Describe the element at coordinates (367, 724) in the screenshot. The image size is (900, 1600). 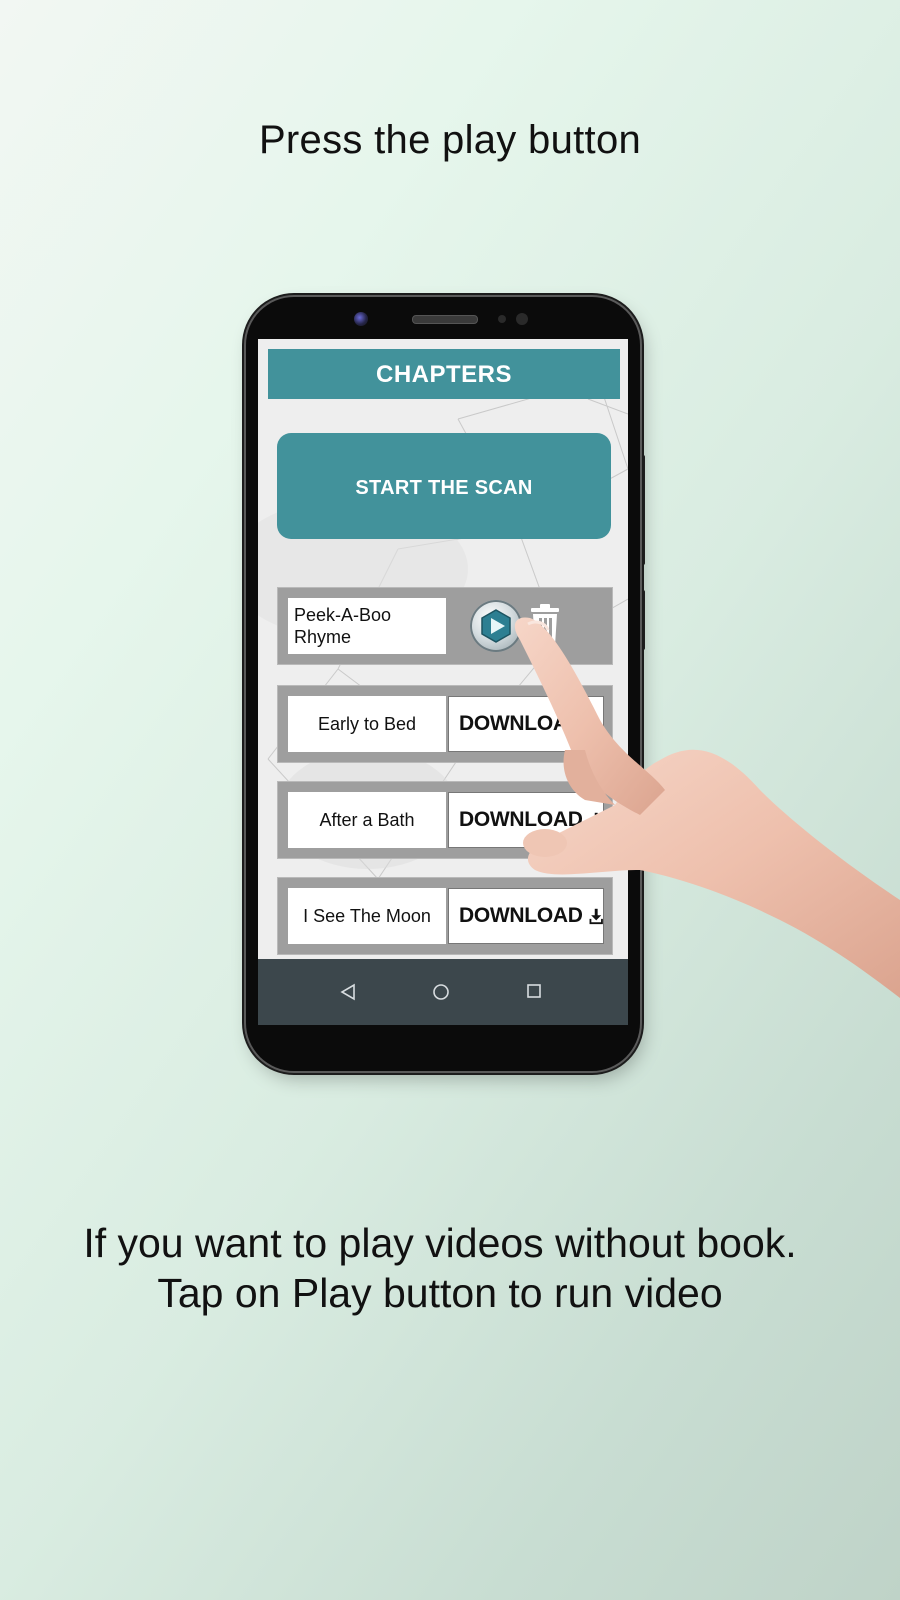
I see `chapter-name: Early to Bed` at that location.